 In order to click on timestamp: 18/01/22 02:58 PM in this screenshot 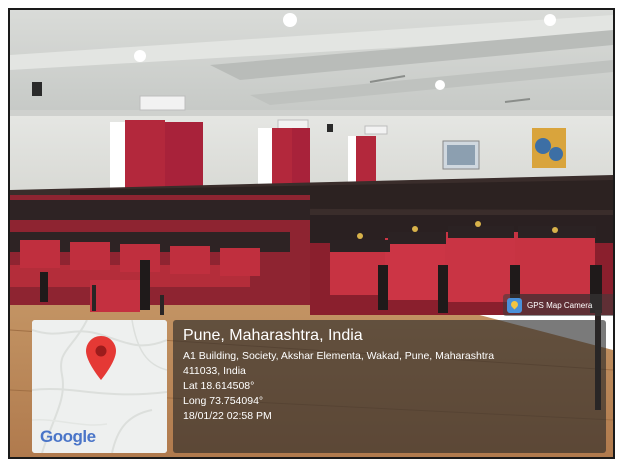, I will do `click(227, 416)`.